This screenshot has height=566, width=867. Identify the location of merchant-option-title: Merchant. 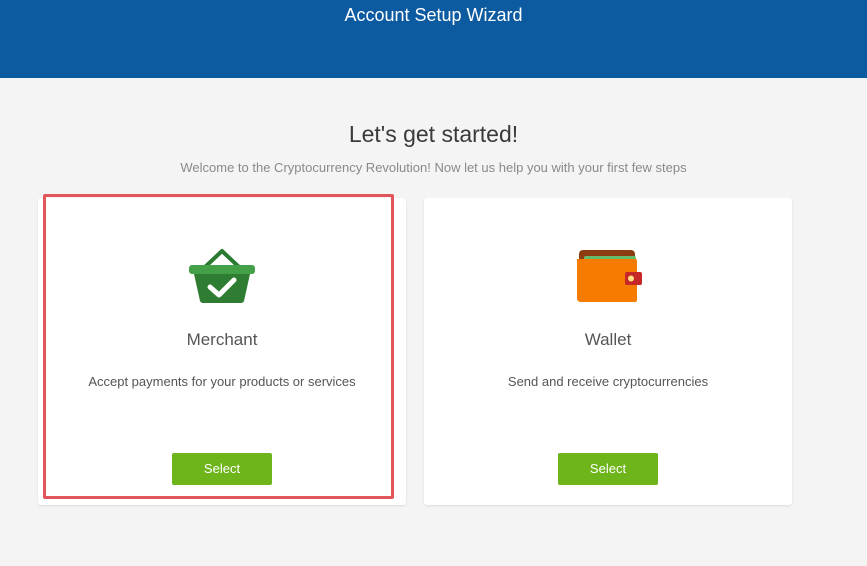
(222, 339).